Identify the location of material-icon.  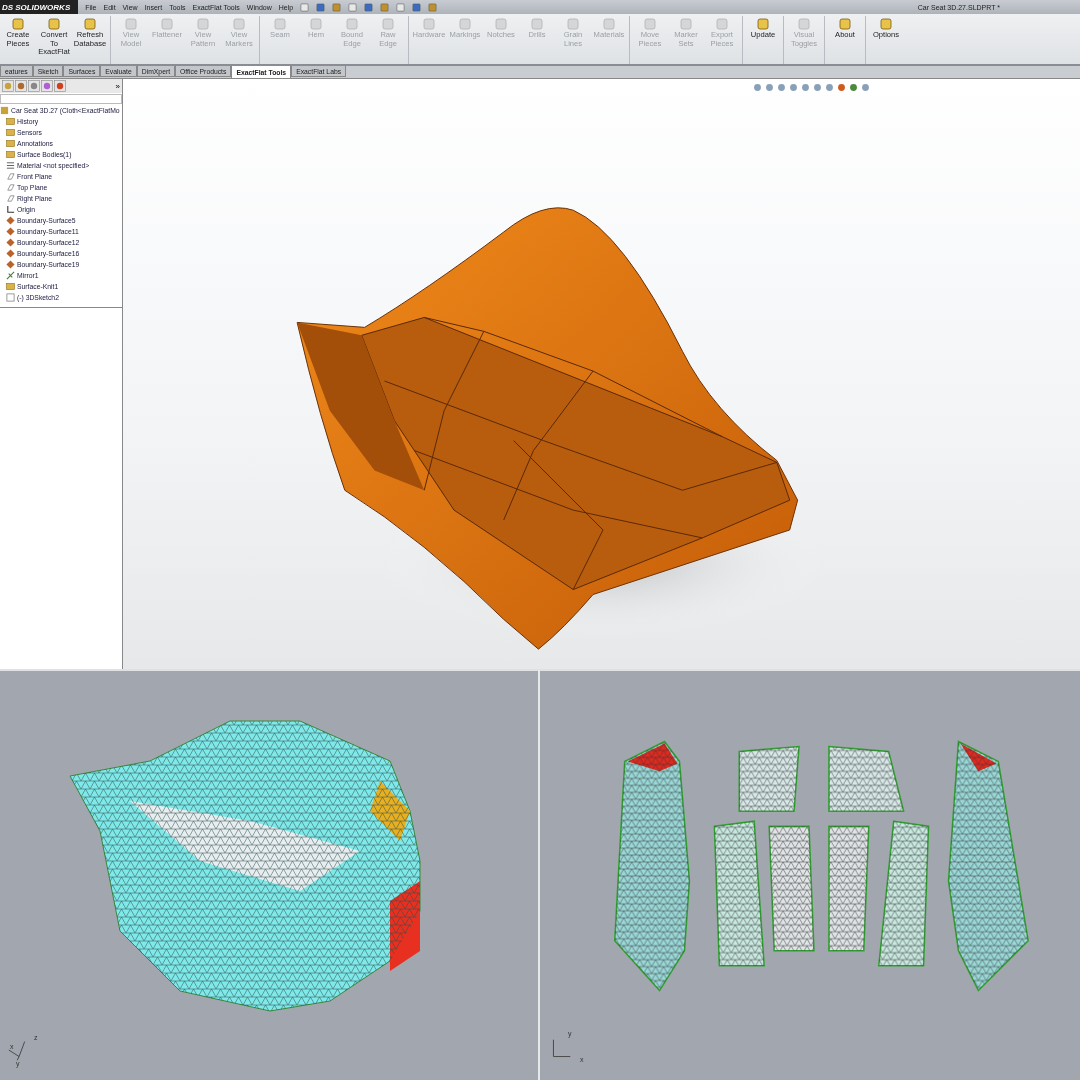
(10, 165).